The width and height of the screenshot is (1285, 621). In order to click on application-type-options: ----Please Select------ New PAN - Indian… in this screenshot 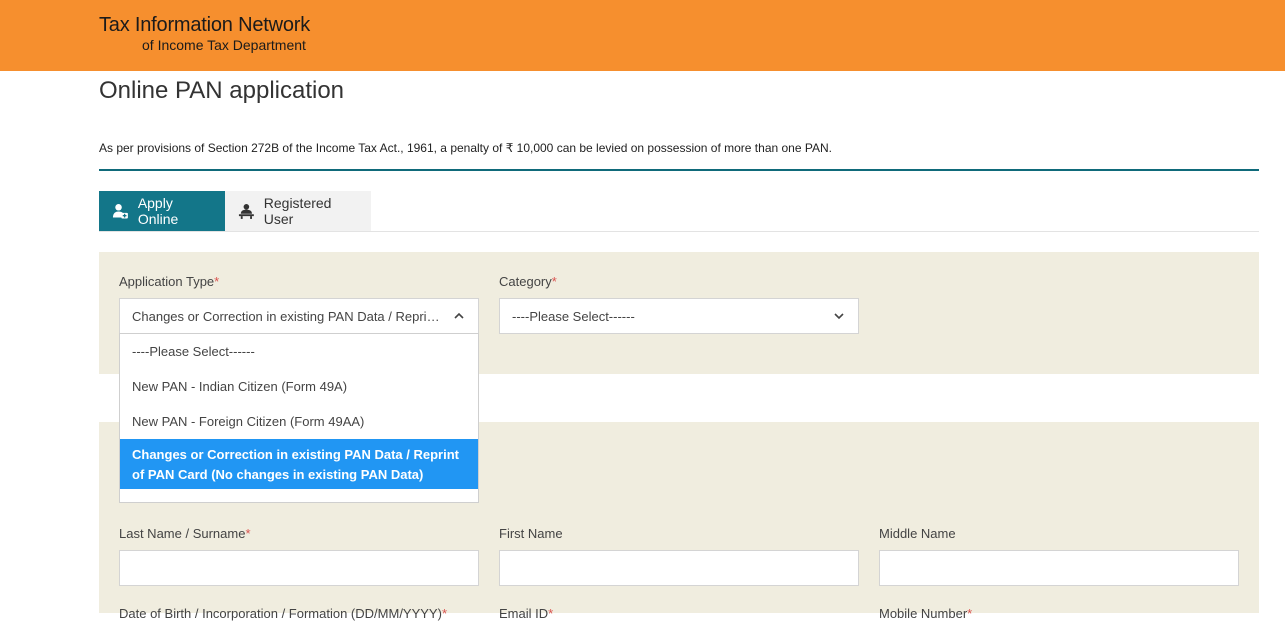, I will do `click(299, 418)`.